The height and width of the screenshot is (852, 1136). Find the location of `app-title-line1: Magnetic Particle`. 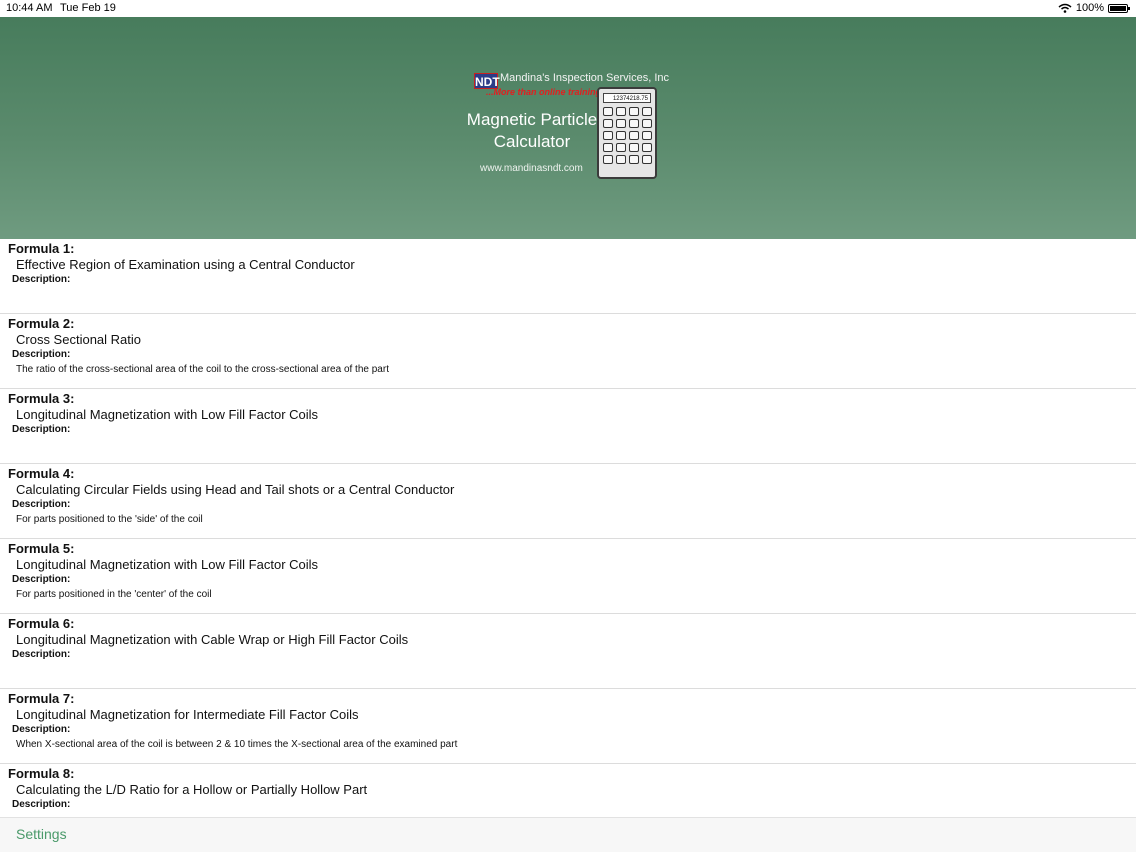

app-title-line1: Magnetic Particle is located at coordinates (532, 119).